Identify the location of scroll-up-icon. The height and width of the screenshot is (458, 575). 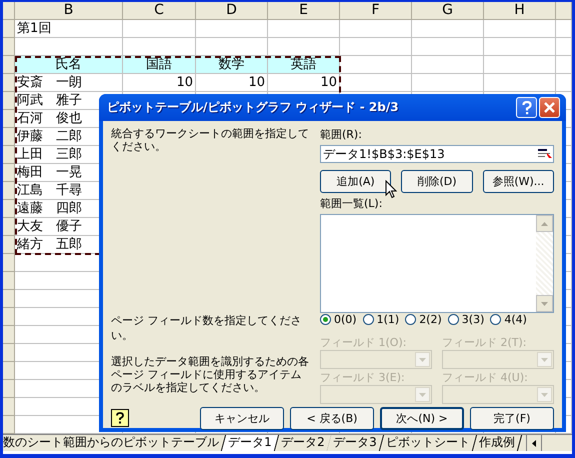
(544, 224).